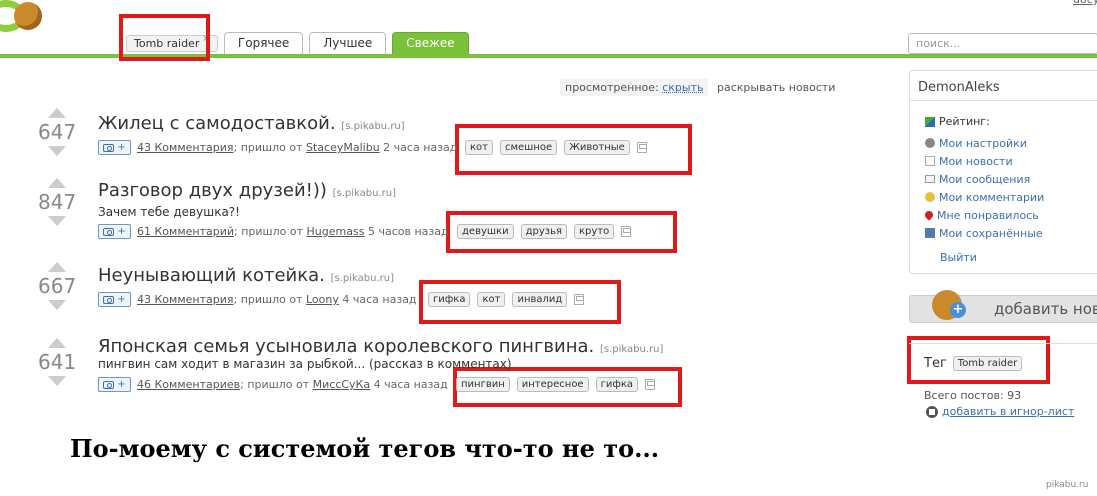  I want to click on rating-row: Рейтинг:, so click(957, 121).